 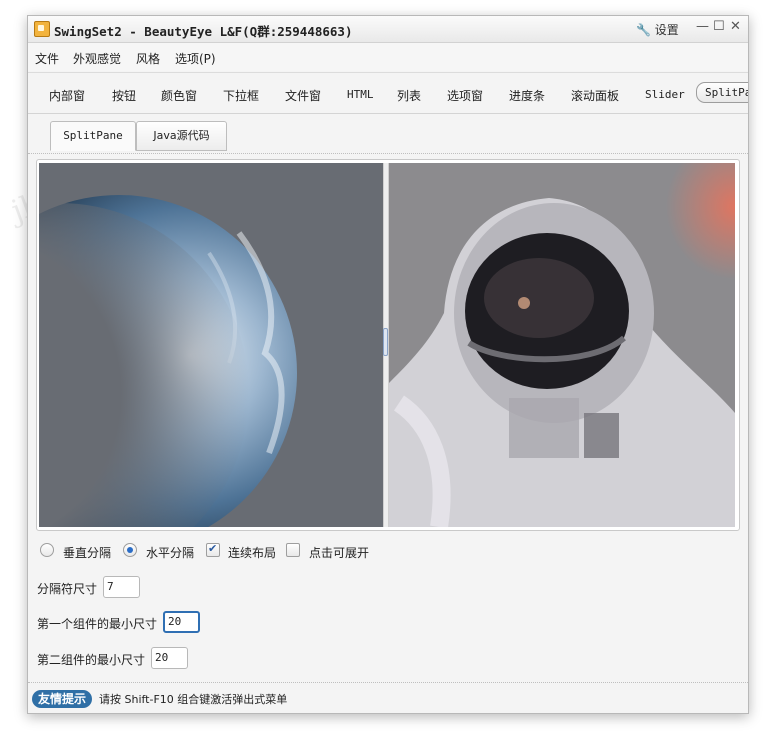 What do you see at coordinates (388, 682) in the screenshot?
I see `status-divider` at bounding box center [388, 682].